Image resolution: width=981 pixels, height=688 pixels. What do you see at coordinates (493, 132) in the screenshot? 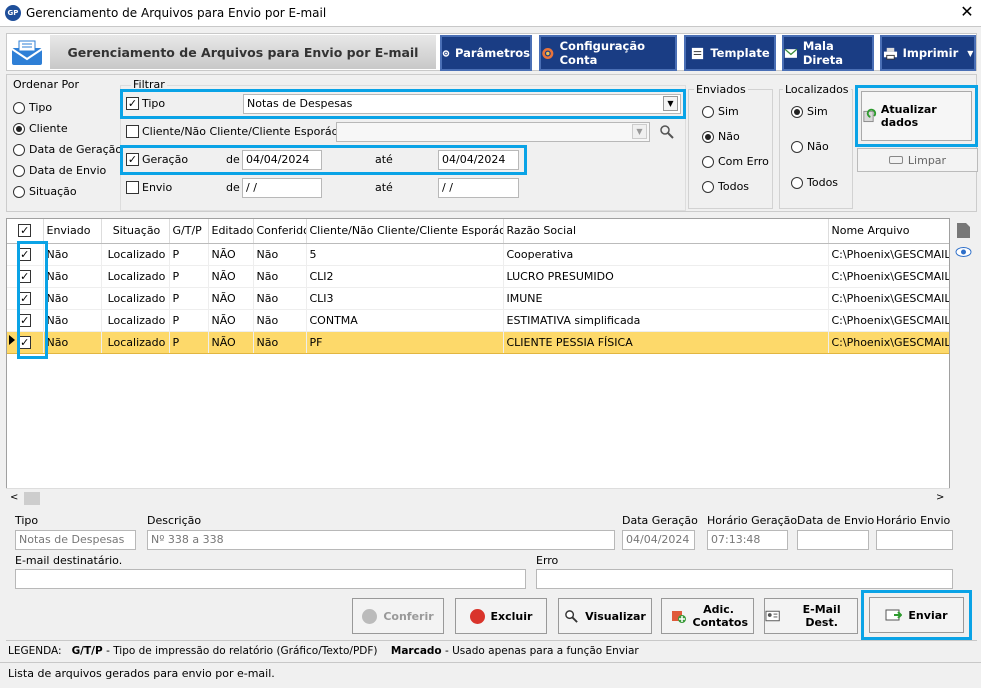
I see `cliente-select: ▼` at bounding box center [493, 132].